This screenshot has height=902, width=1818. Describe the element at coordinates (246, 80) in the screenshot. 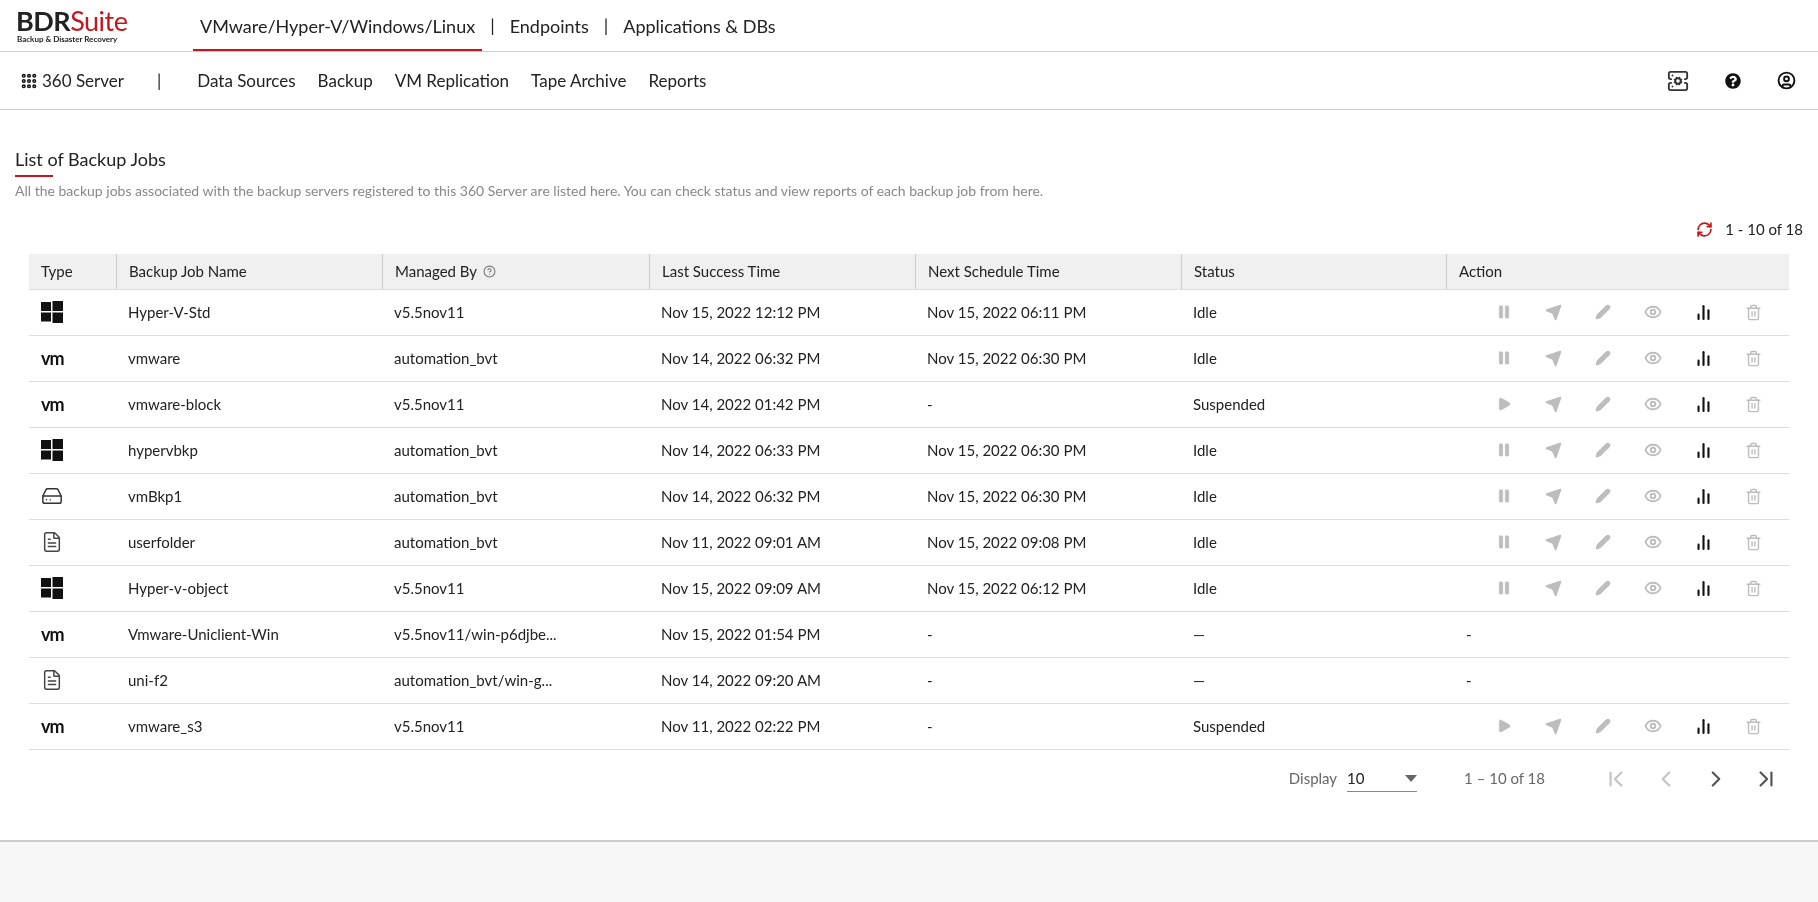

I see `nav-link: Data Sources` at that location.